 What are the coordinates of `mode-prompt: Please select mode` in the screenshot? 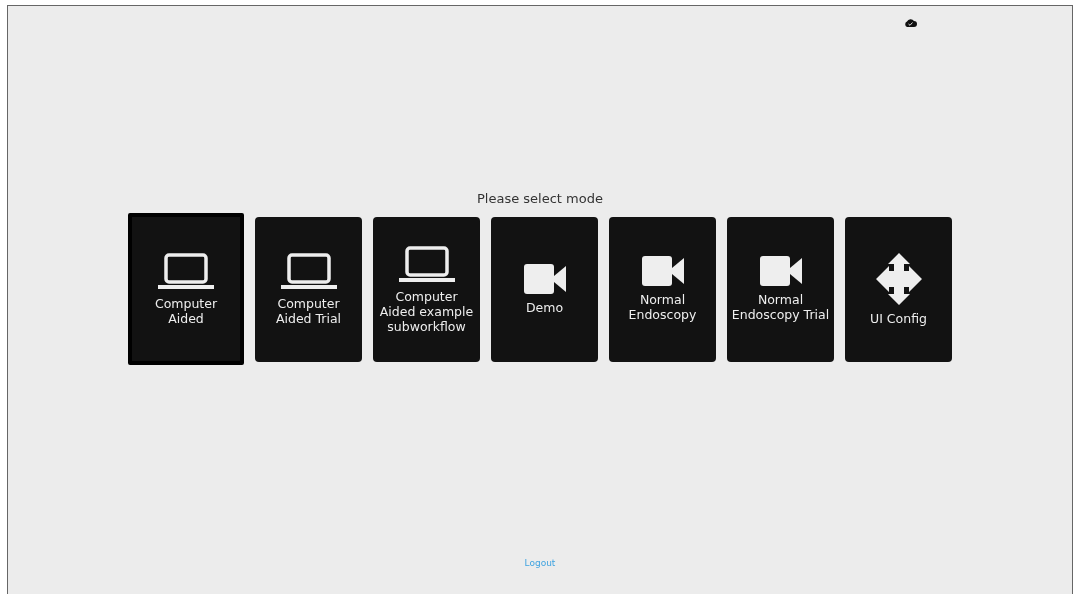 It's located at (540, 198).